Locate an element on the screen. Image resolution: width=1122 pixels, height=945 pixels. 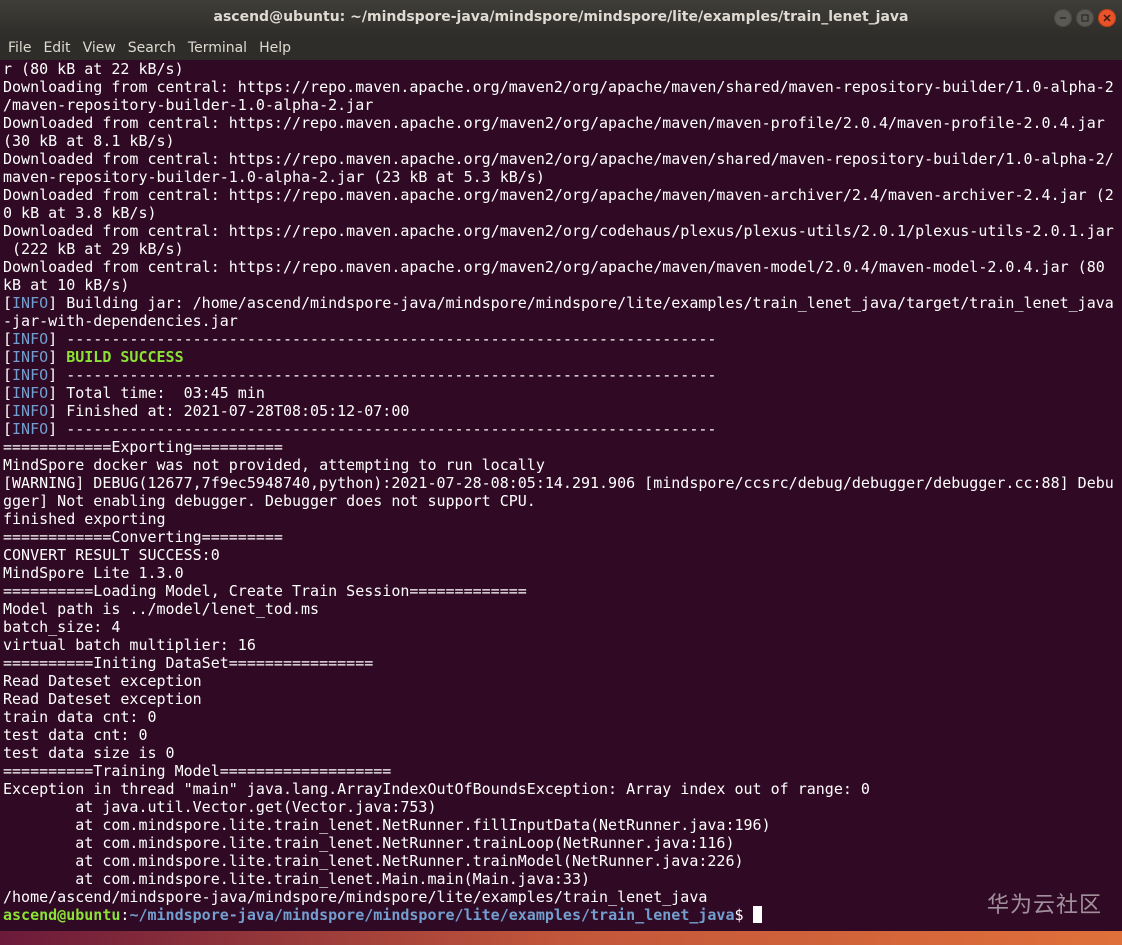
minimize-icon is located at coordinates (1063, 18).